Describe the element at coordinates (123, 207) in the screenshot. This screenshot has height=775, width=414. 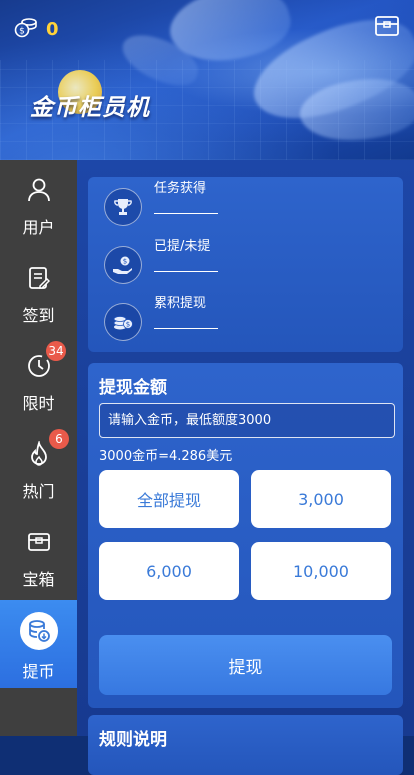
I see `trophy-icon` at that location.